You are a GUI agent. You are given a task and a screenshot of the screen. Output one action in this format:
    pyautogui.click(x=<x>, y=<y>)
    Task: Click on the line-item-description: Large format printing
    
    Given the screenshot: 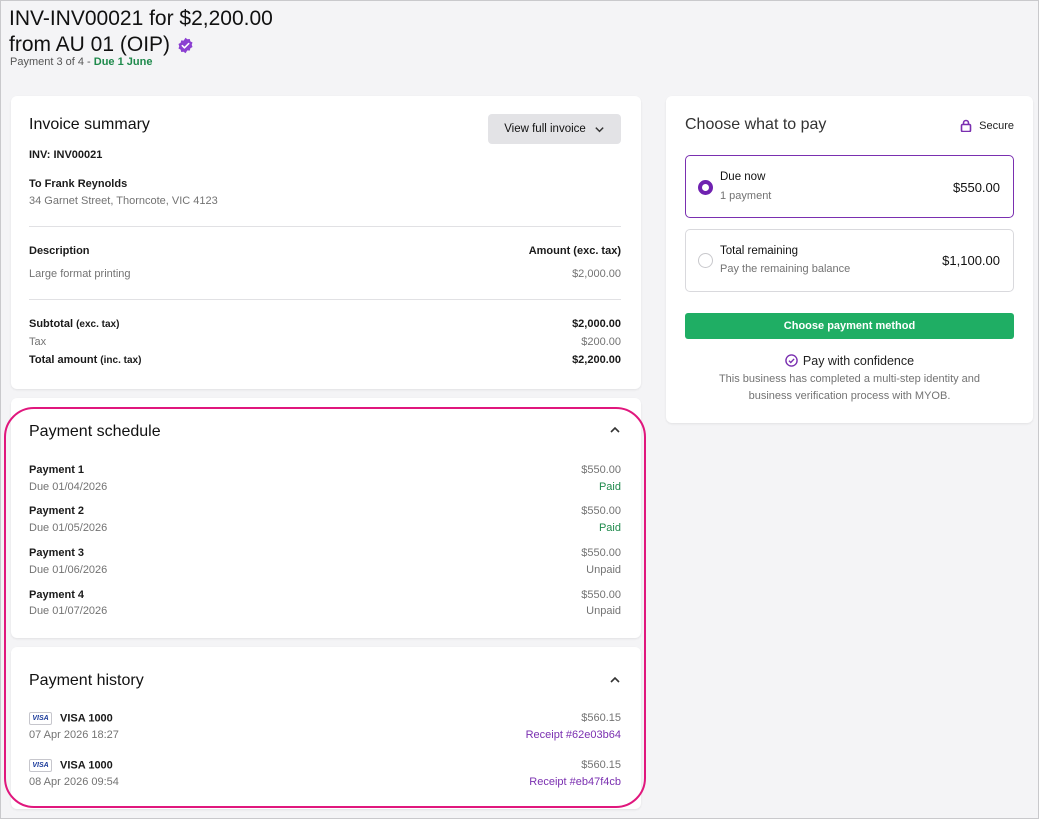 What is the action you would take?
    pyautogui.click(x=80, y=274)
    